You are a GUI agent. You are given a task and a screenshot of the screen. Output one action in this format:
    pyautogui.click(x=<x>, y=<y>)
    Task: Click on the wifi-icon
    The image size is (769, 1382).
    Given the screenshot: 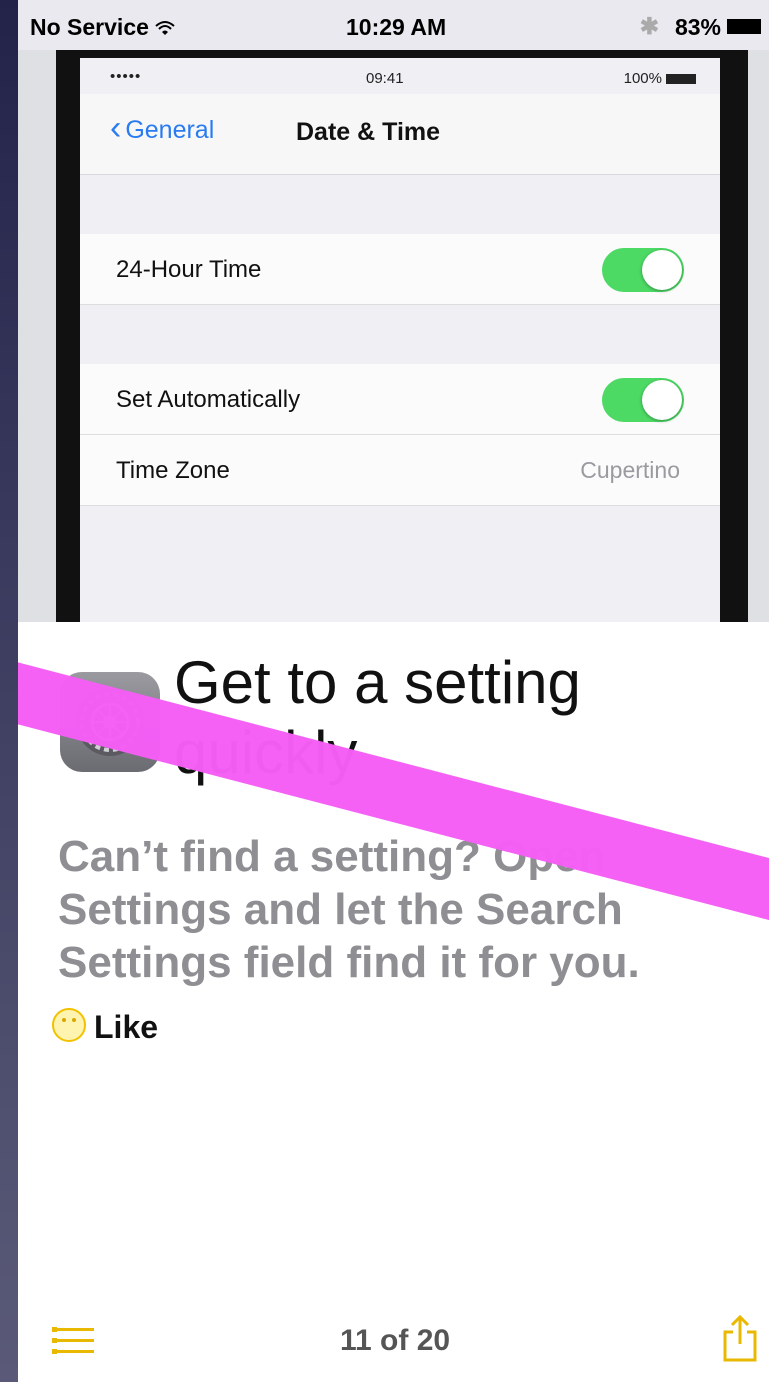 What is the action you would take?
    pyautogui.click(x=165, y=28)
    